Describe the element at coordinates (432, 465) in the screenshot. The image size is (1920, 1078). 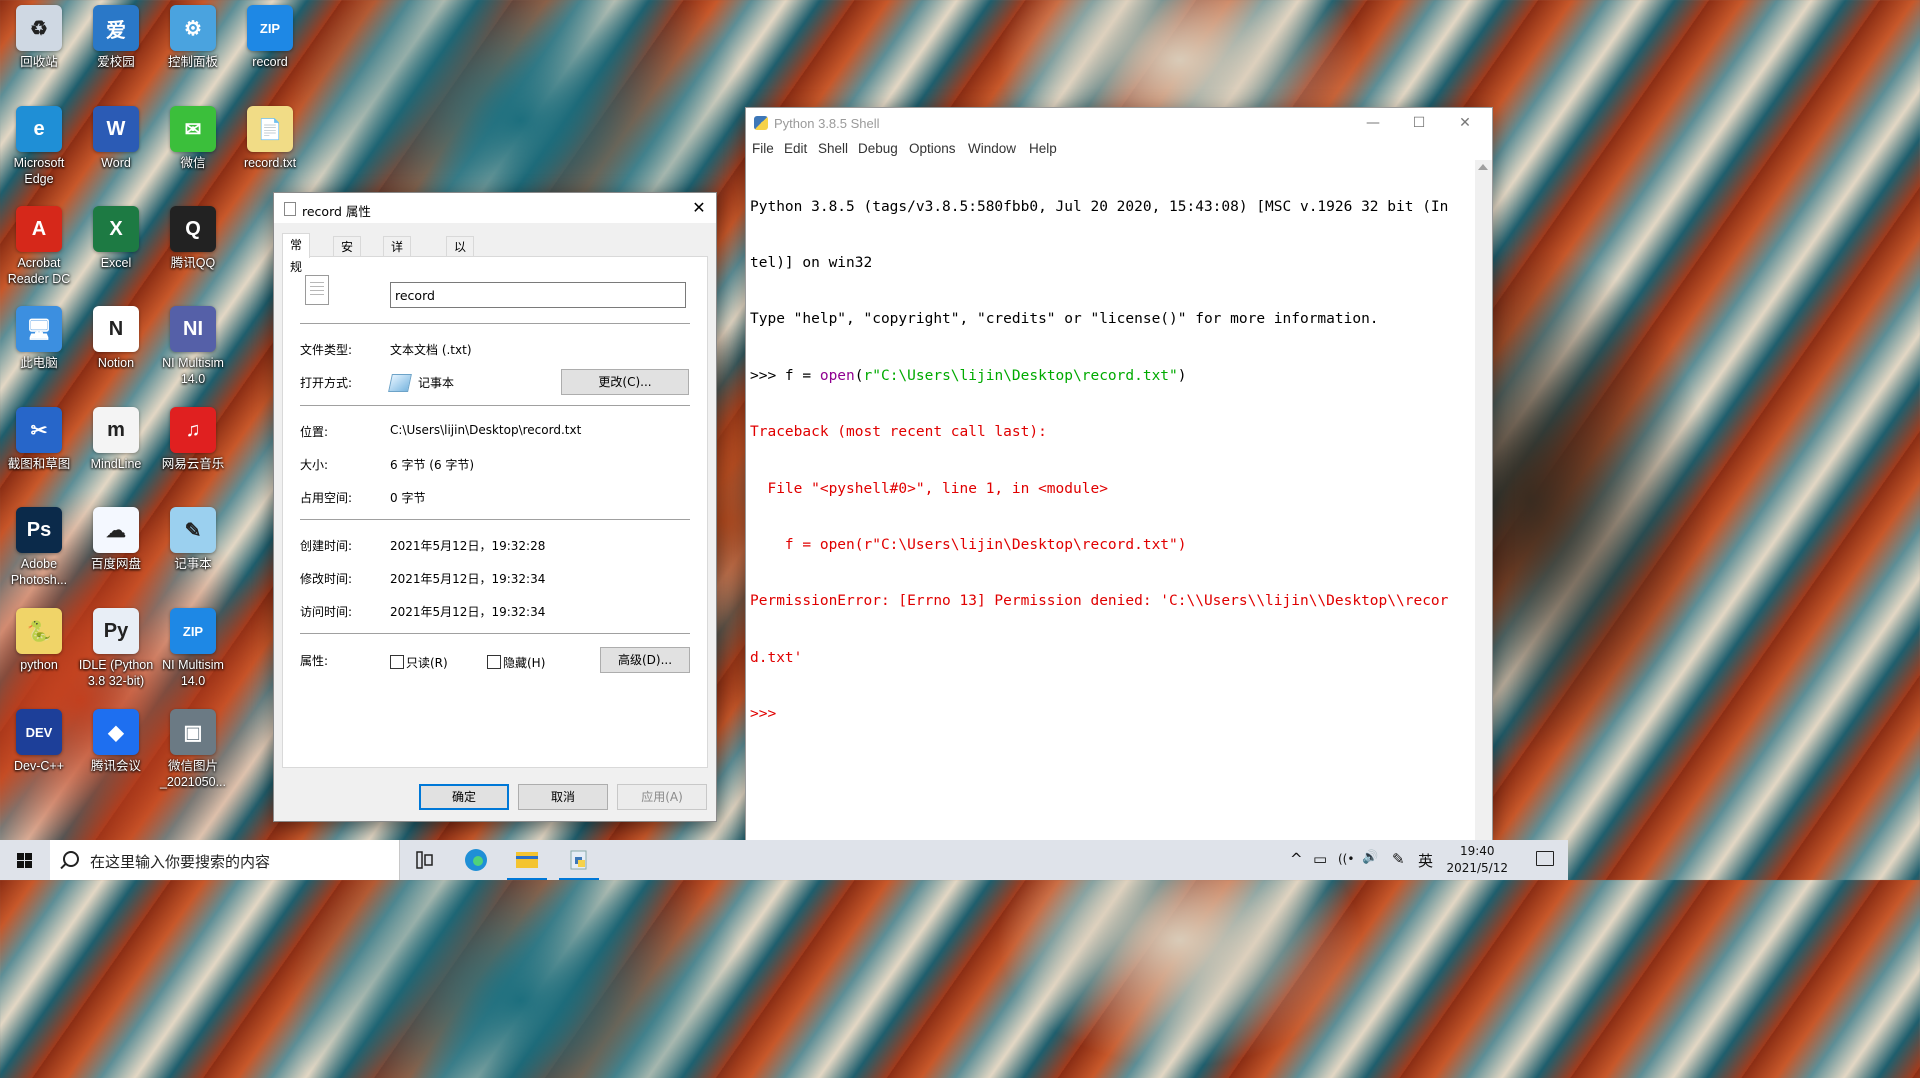
I see `size-value: 6 字节 (6 字节)` at that location.